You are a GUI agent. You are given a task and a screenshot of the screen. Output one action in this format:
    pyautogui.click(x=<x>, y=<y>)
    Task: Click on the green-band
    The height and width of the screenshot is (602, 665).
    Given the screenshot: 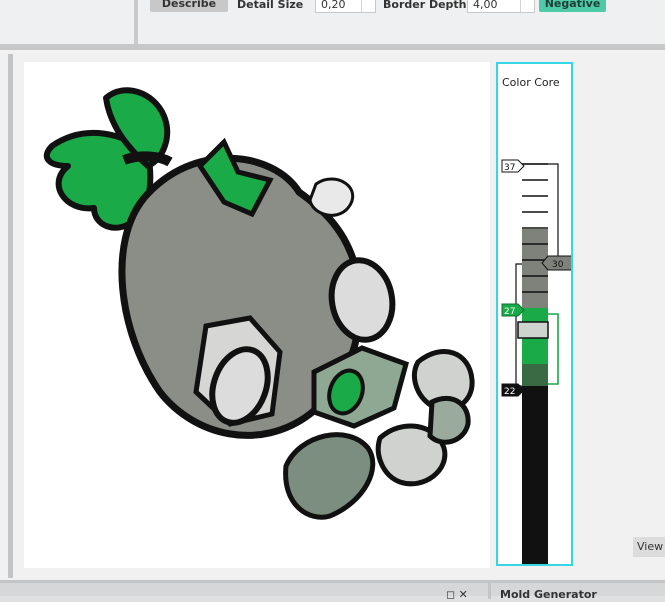 What is the action you would take?
    pyautogui.click(x=535, y=347)
    